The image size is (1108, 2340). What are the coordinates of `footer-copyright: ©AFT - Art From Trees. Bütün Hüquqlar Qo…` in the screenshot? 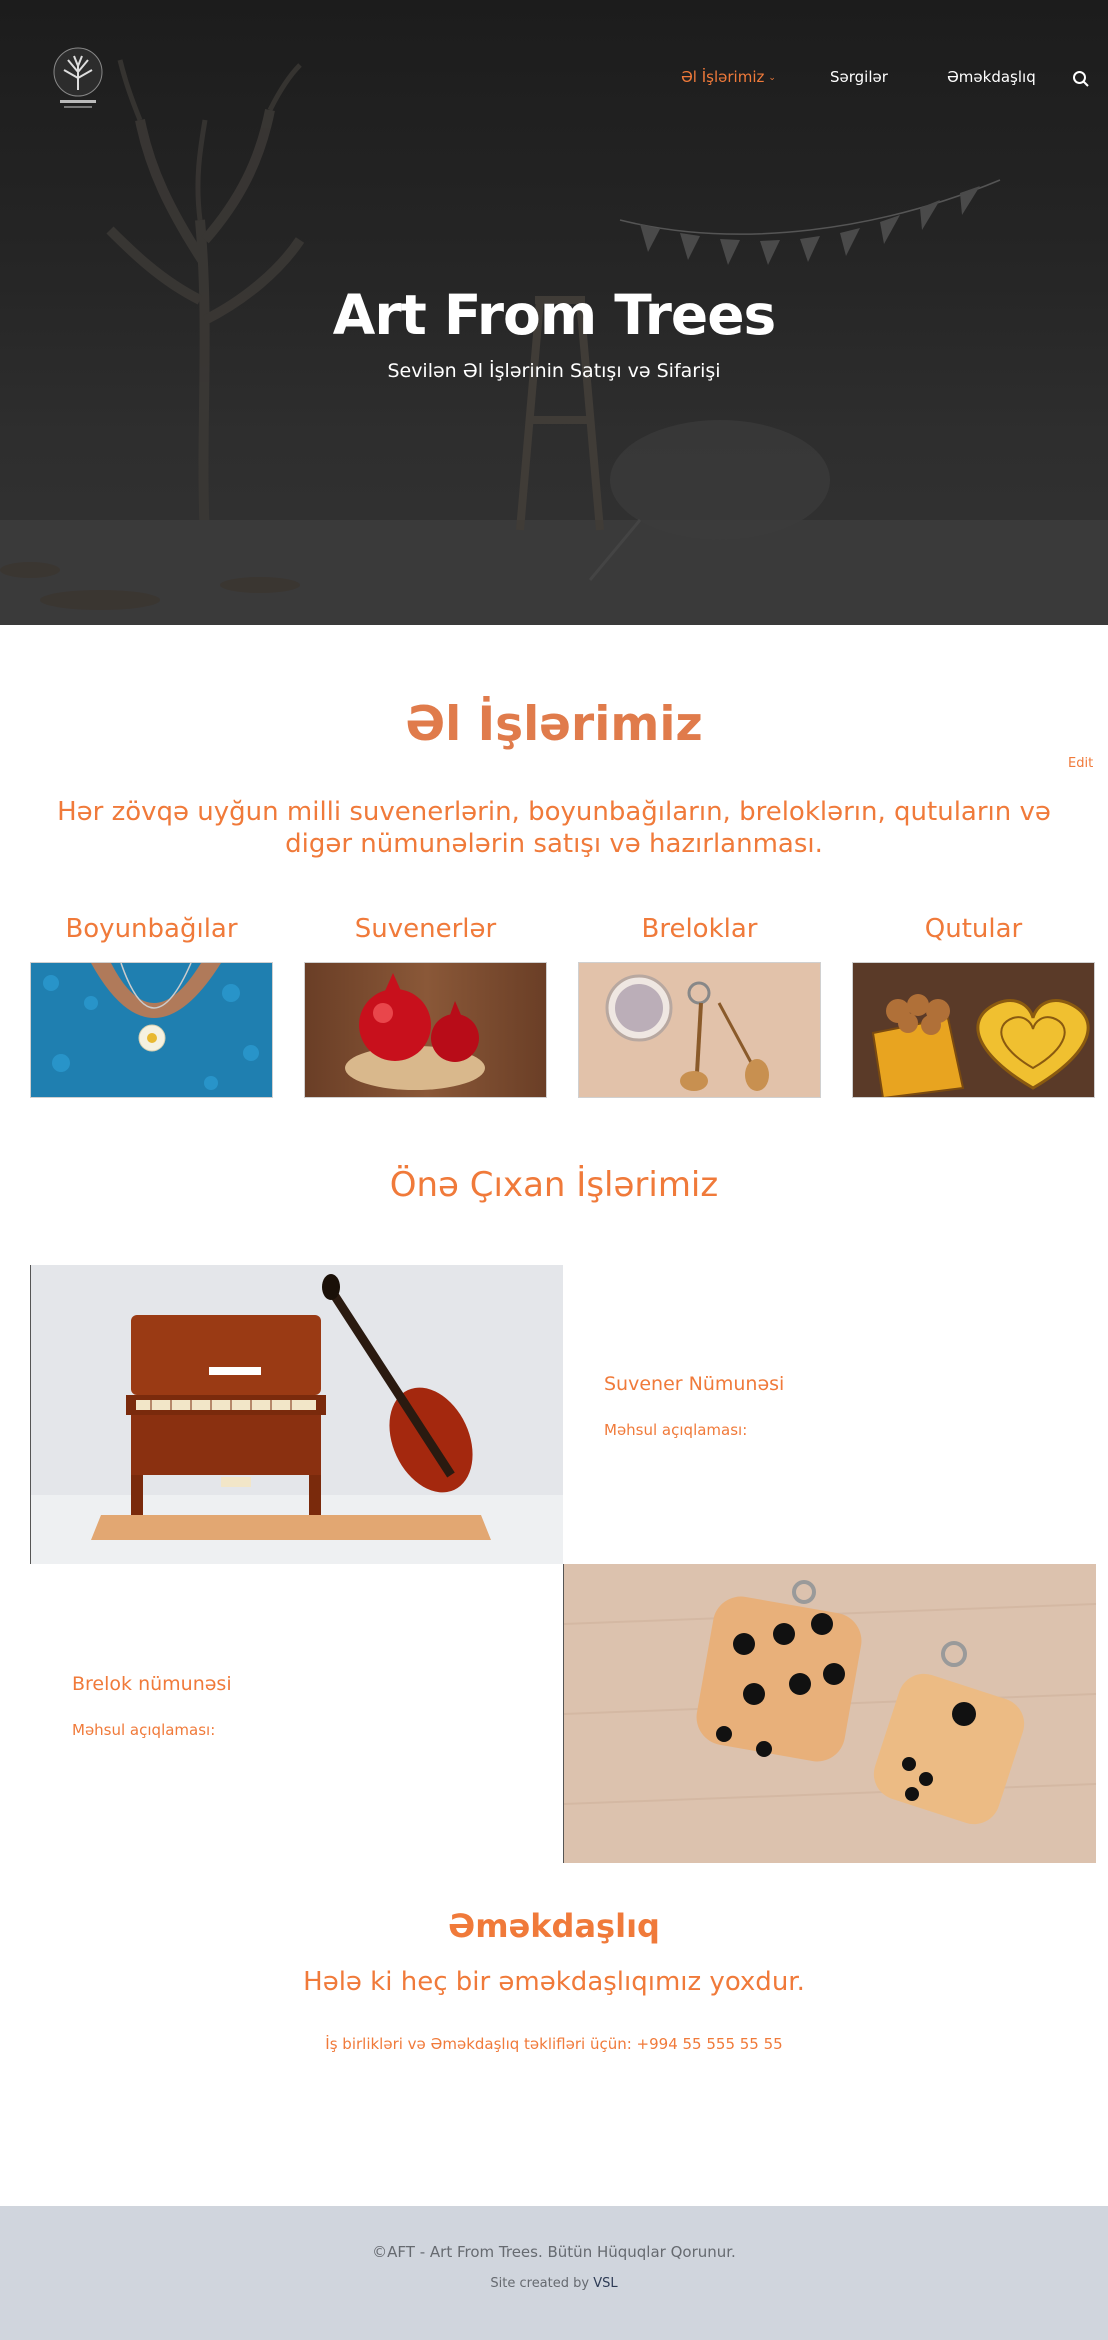 It's located at (554, 2252).